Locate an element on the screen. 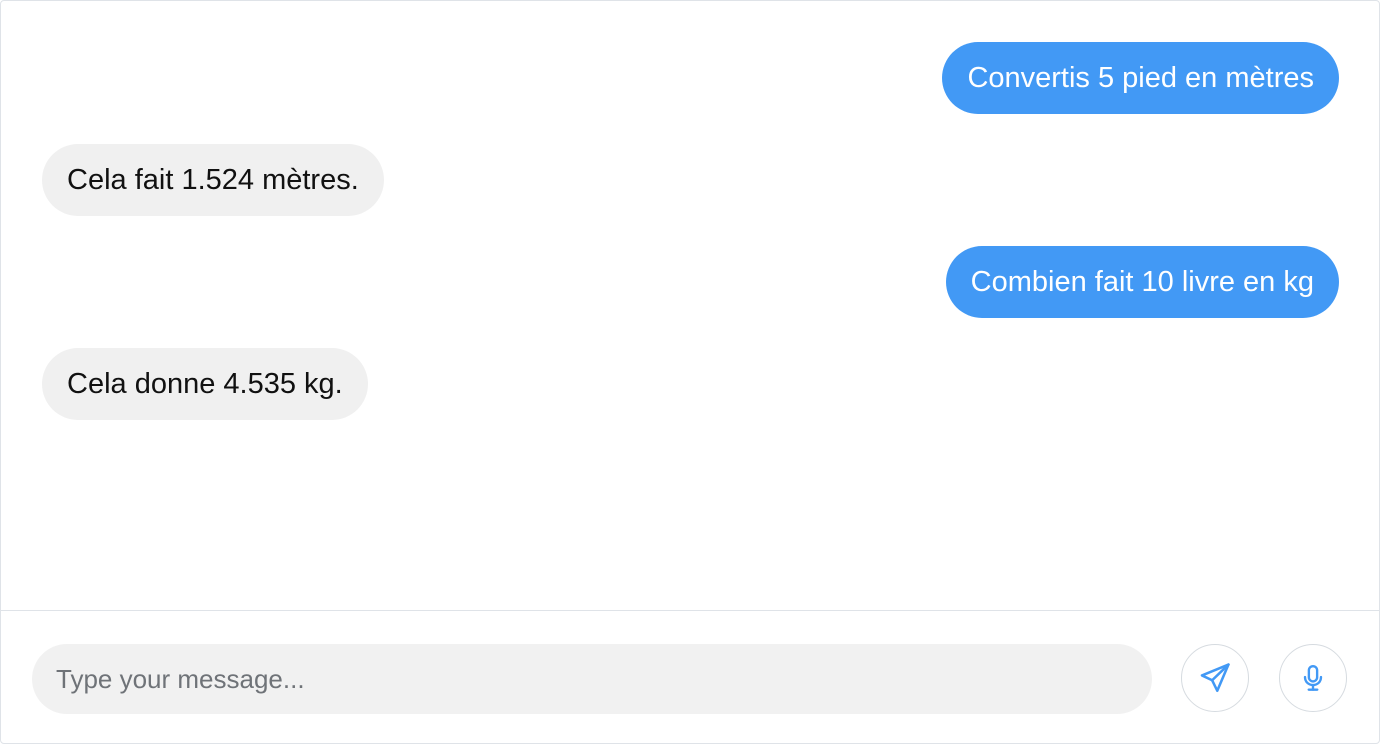 The width and height of the screenshot is (1380, 744). assistant-message-bubble: Cela donne 4.535 kg. is located at coordinates (205, 384).